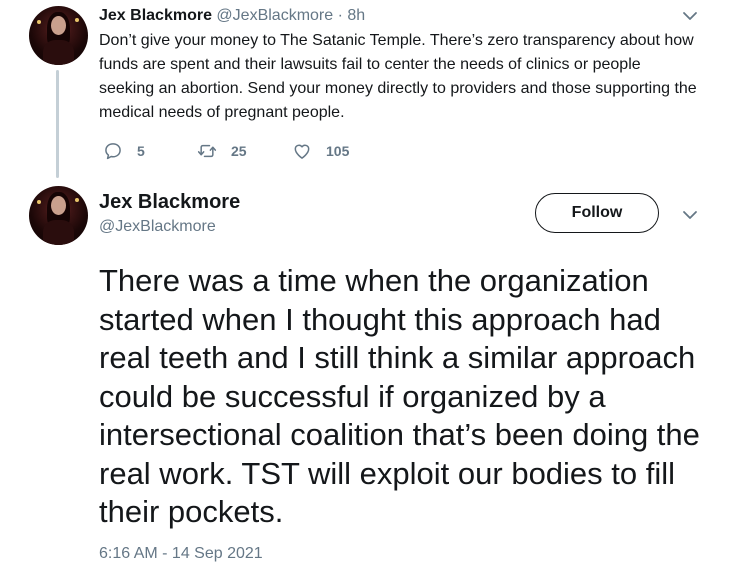 The width and height of the screenshot is (736, 577). I want to click on reply-button: 5, so click(124, 151).